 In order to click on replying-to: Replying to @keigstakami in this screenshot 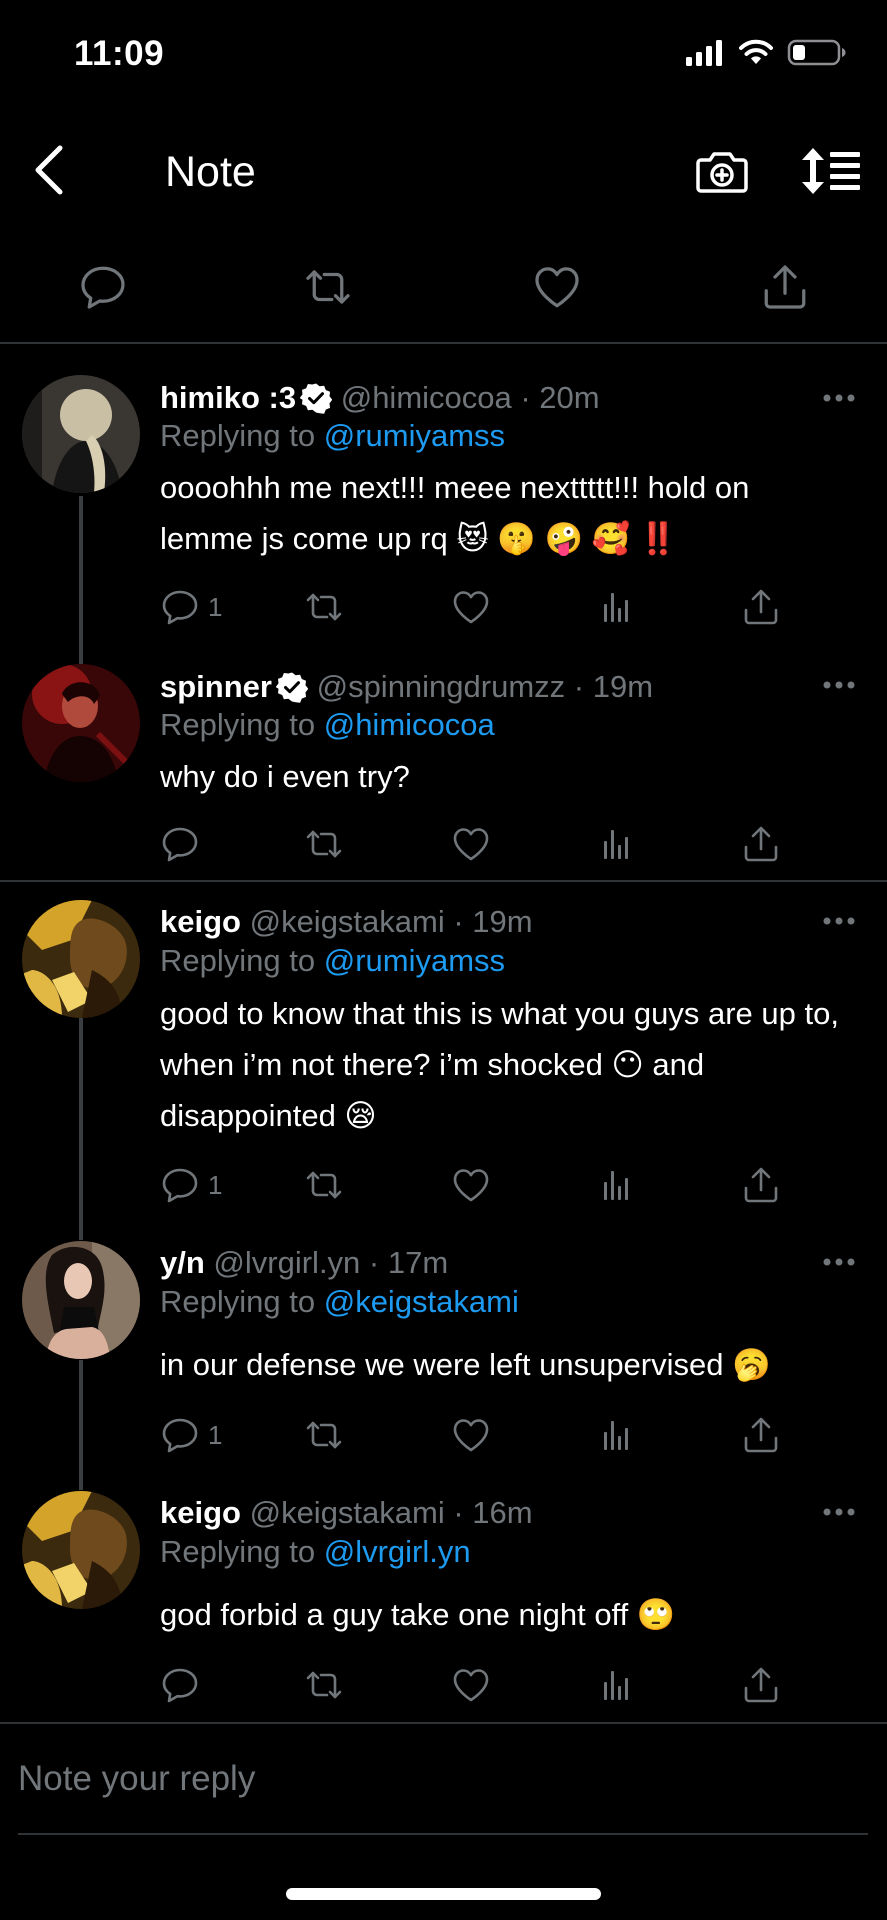, I will do `click(339, 1302)`.